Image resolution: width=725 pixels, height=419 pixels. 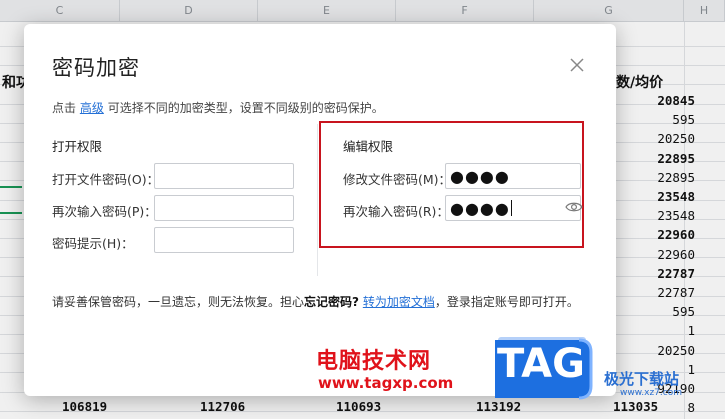 What do you see at coordinates (642, 379) in the screenshot?
I see `watermark-download-site: 极光下载站` at bounding box center [642, 379].